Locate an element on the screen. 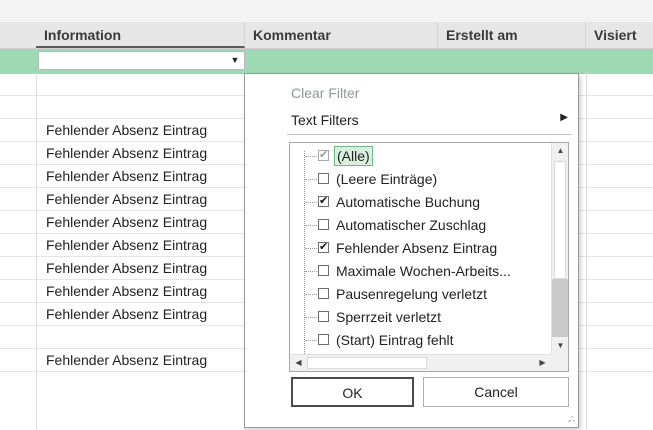 The height and width of the screenshot is (430, 653). filter-value-label: (Leere Einträge) is located at coordinates (387, 179).